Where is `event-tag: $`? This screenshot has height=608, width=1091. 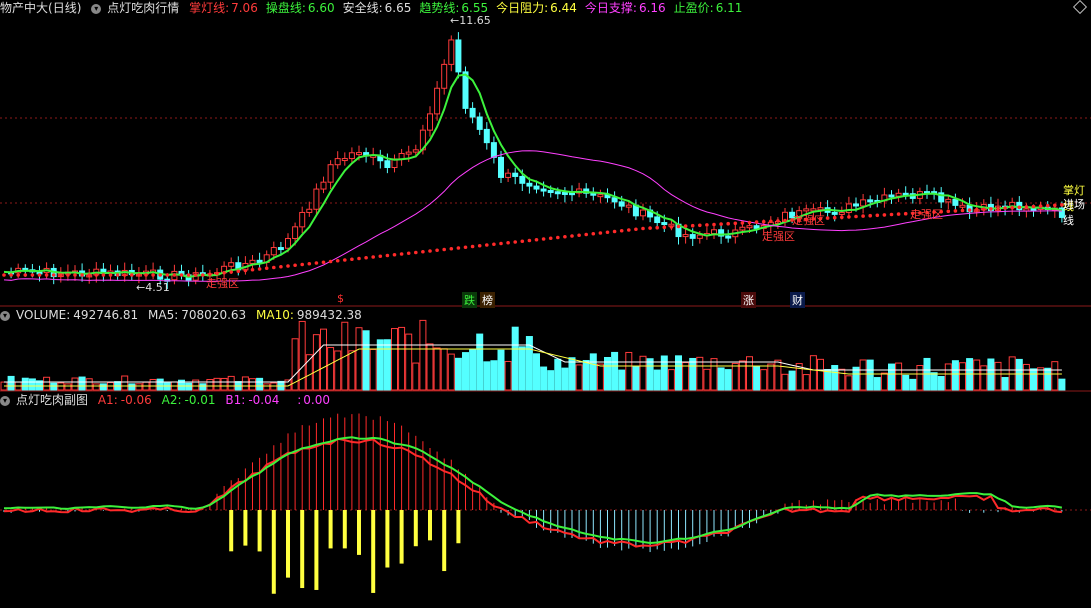 event-tag: $ is located at coordinates (340, 298).